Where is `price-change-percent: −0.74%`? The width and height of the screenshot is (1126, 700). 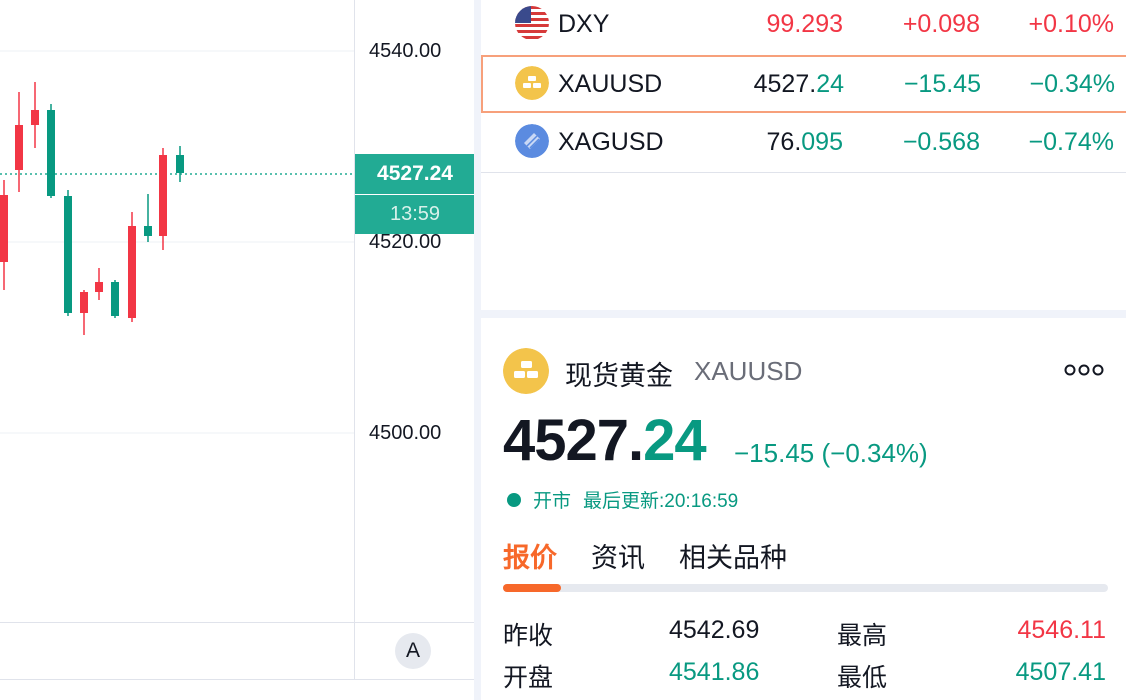
price-change-percent: −0.74% is located at coordinates (1071, 142).